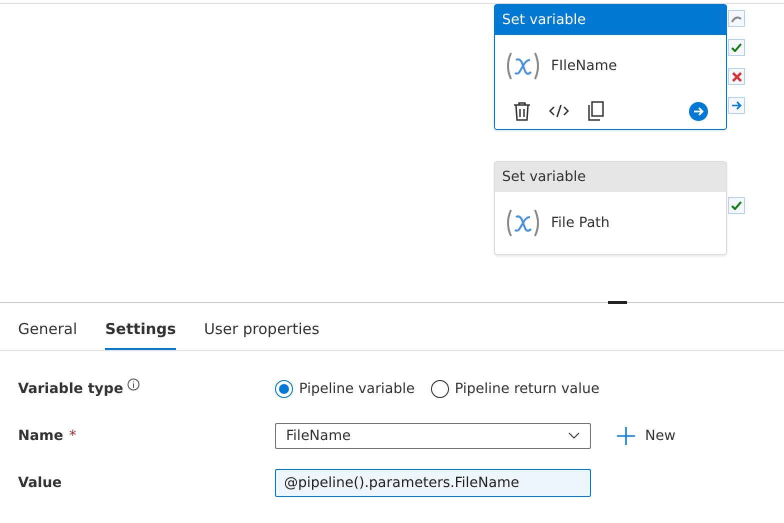 This screenshot has height=523, width=784. I want to click on plus-icon, so click(626, 435).